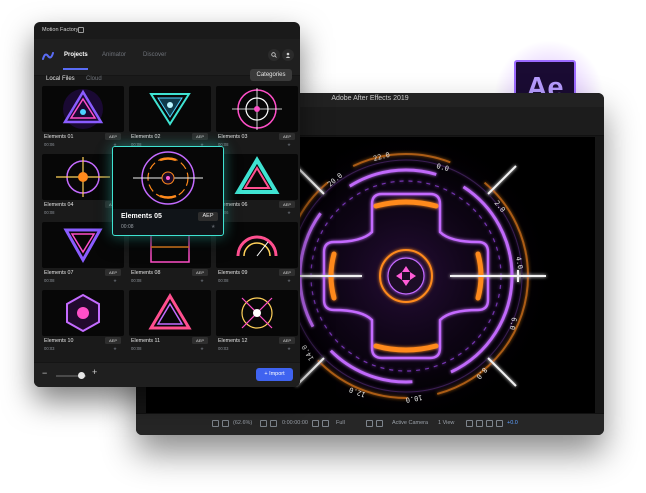  What do you see at coordinates (81, 30) in the screenshot?
I see `lock-icon` at bounding box center [81, 30].